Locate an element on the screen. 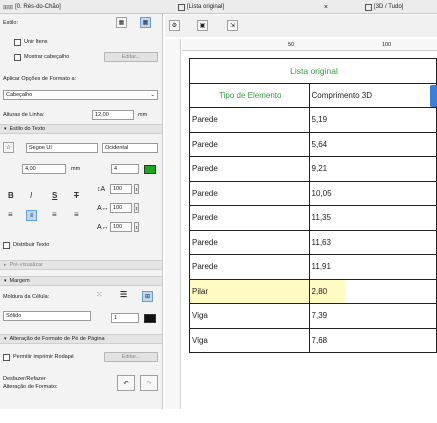 Image resolution: width=437 pixels, height=423 pixels. chevron-down-icon: ⌄ is located at coordinates (152, 95).